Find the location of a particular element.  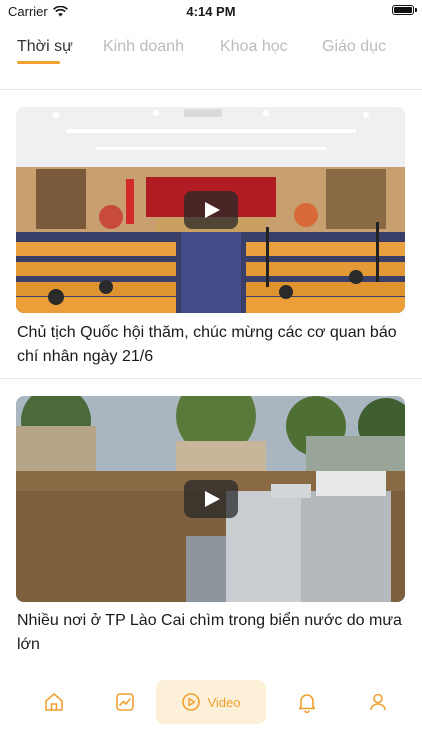

status-bar: Carrier 4:14 PM is located at coordinates (211, 12).